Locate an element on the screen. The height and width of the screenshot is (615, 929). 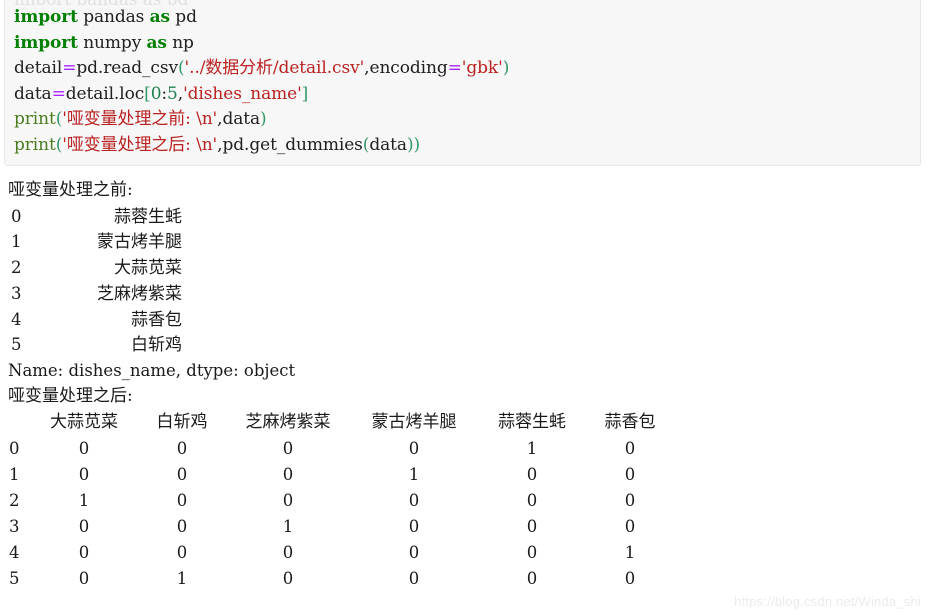
series-row-index: 1 is located at coordinates (16, 242).